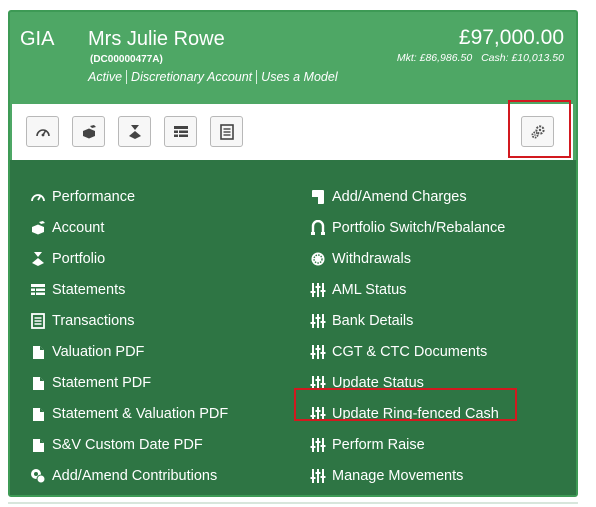  What do you see at coordinates (399, 197) in the screenshot?
I see `menu-item-label: Add/Amend Charges` at bounding box center [399, 197].